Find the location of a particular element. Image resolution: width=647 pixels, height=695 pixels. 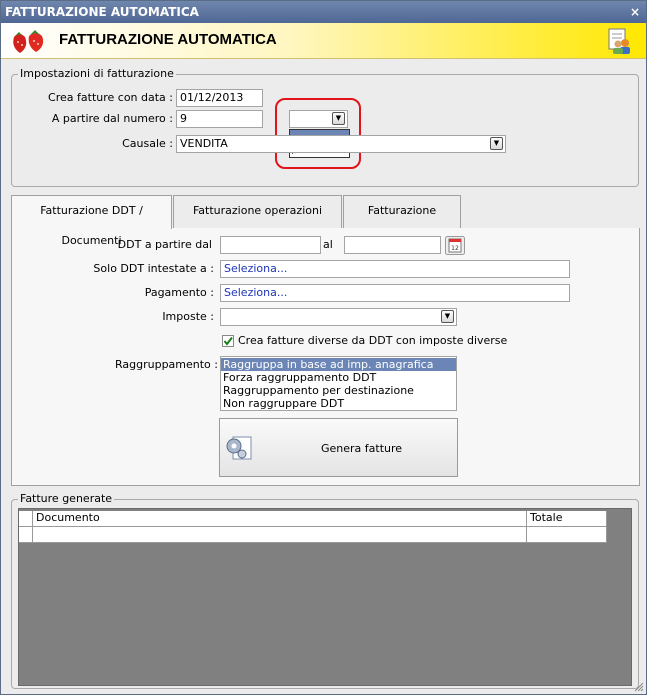

intestate-label: Solo DDT intestate a : is located at coordinates (153, 268).